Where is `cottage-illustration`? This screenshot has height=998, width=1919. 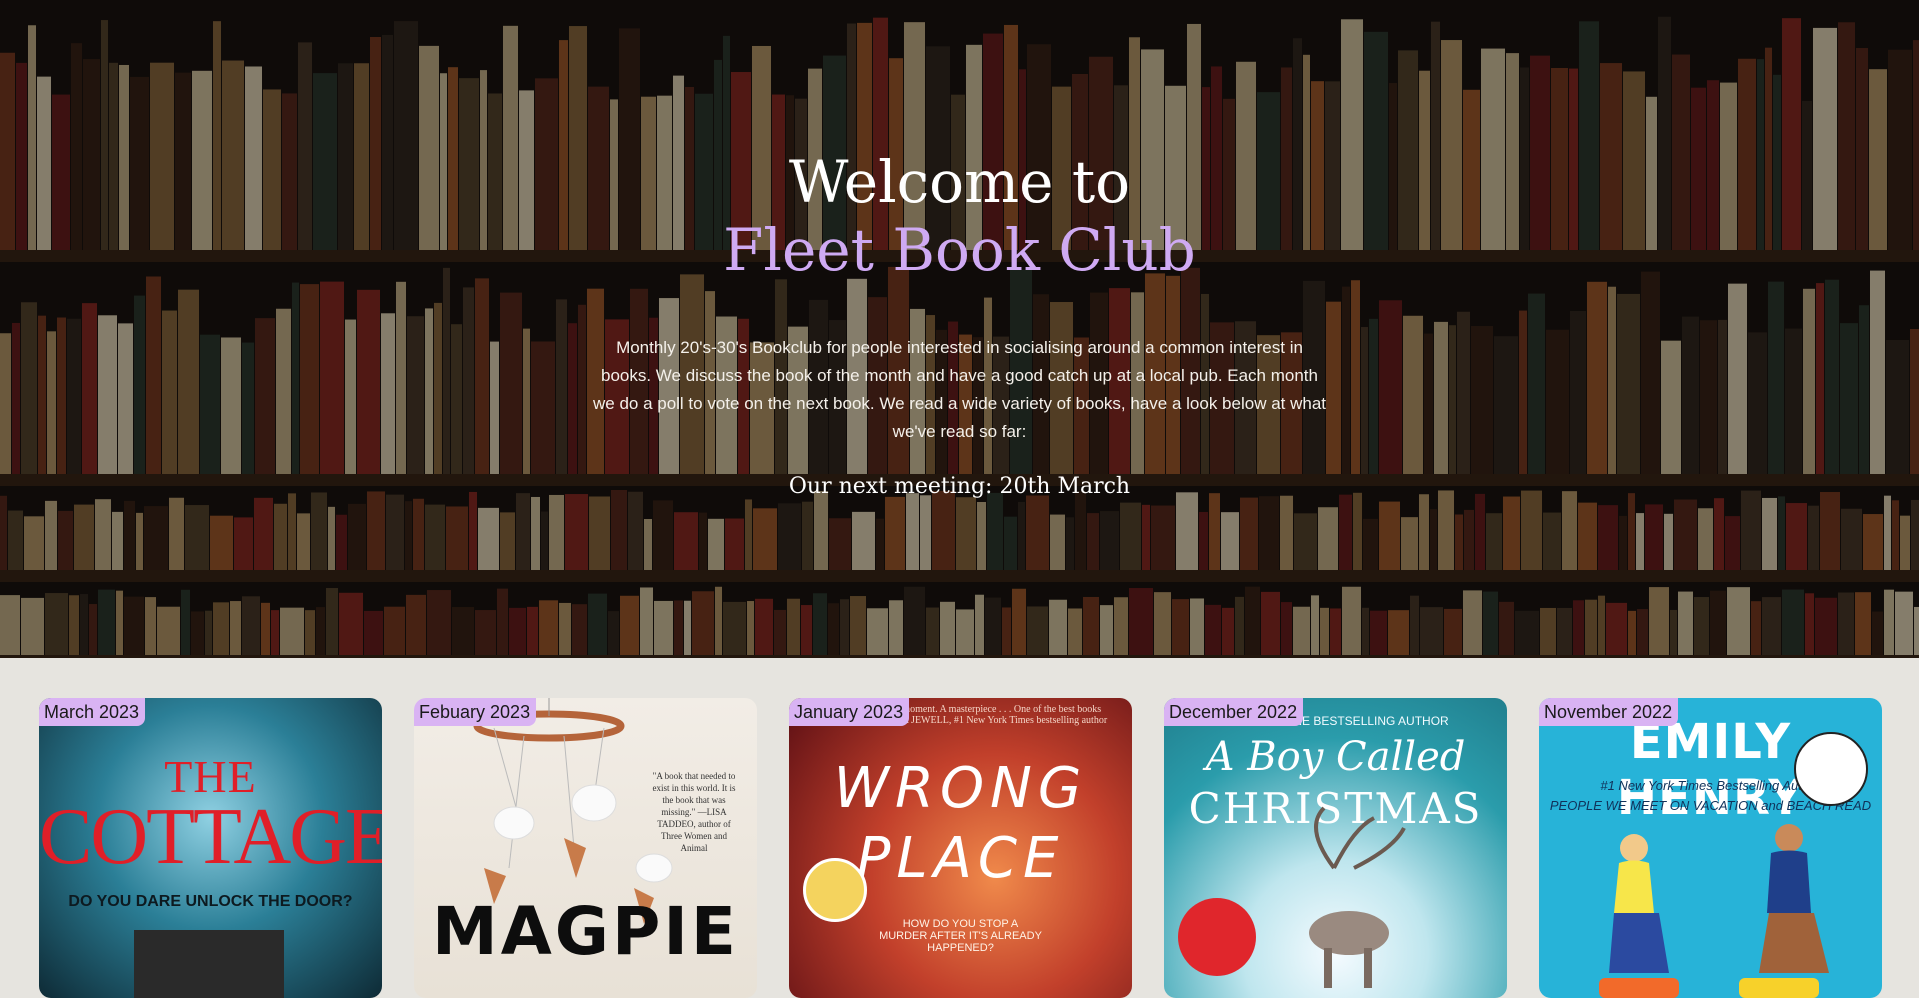
cottage-illustration is located at coordinates (209, 964).